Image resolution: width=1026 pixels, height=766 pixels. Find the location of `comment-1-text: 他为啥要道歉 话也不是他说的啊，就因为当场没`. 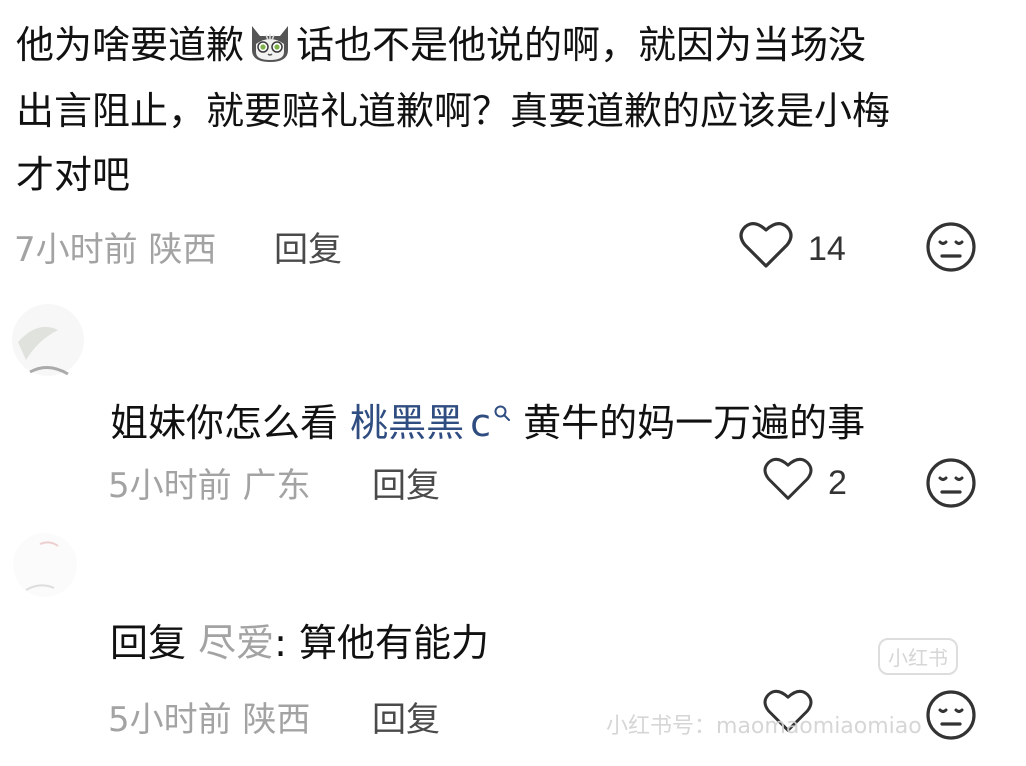

comment-1-text: 他为啥要道歉 话也不是他说的啊，就因为当场没 is located at coordinates (496, 48).